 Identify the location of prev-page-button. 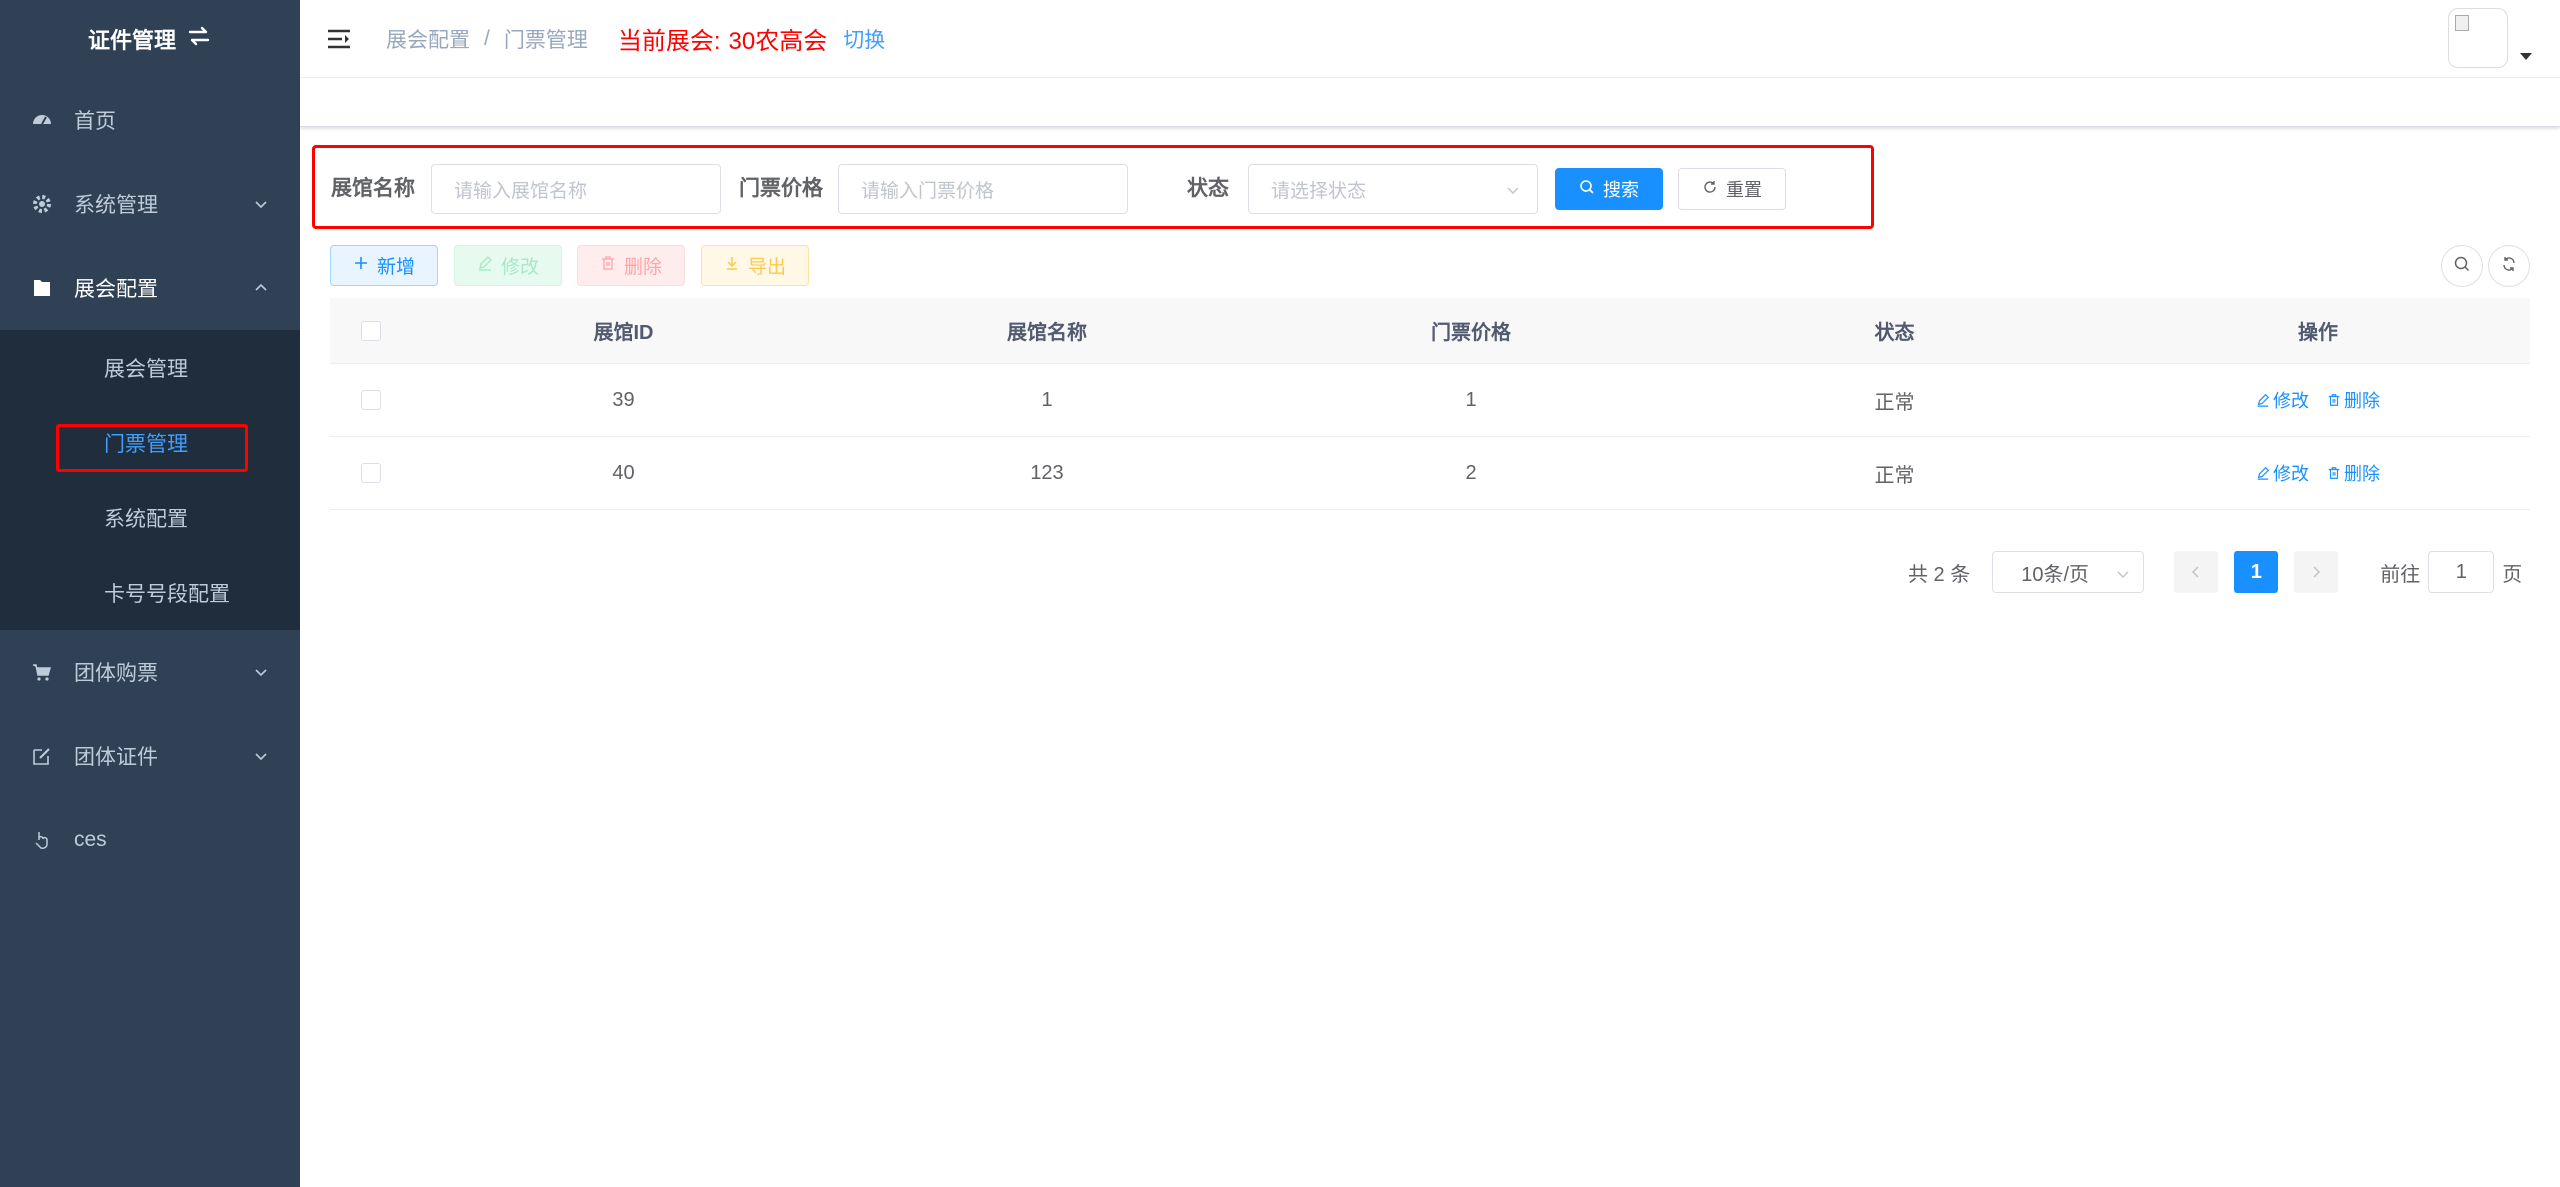
(2196, 572).